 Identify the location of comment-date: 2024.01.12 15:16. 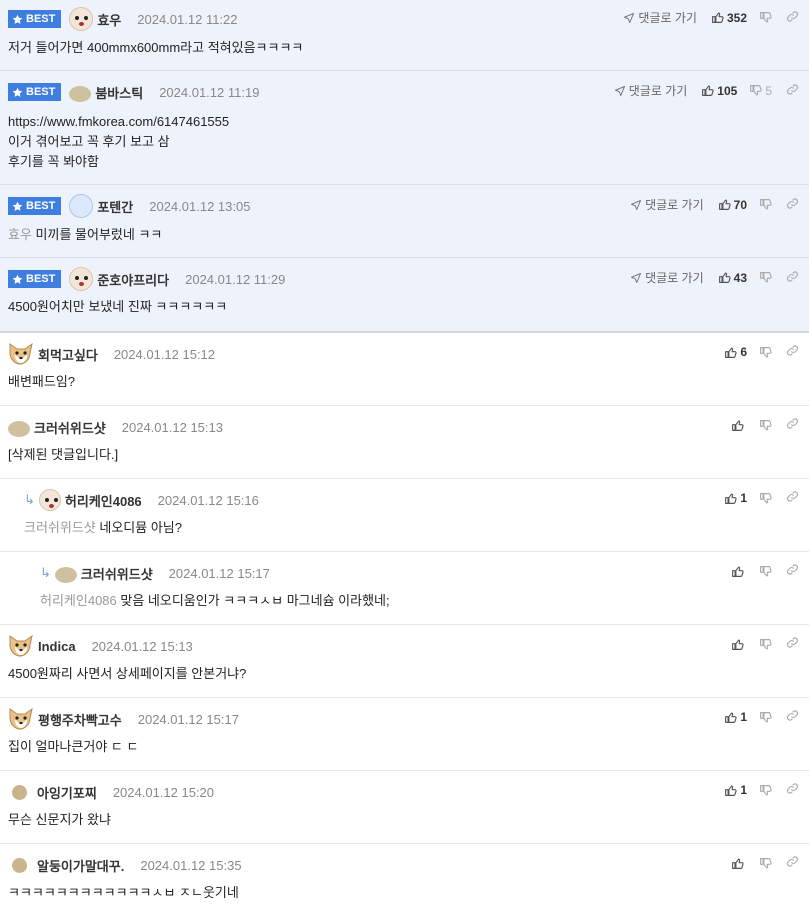
(208, 500).